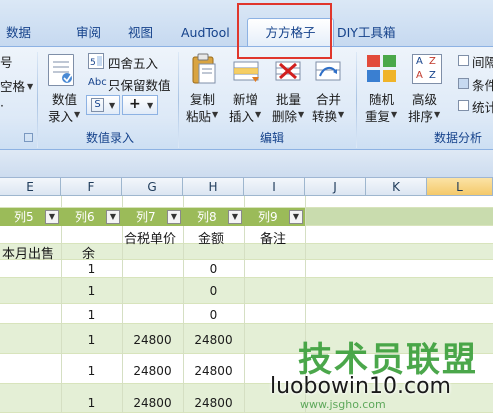  Describe the element at coordinates (284, 115) in the screenshot. I see `delete-label-2: 删除` at that location.